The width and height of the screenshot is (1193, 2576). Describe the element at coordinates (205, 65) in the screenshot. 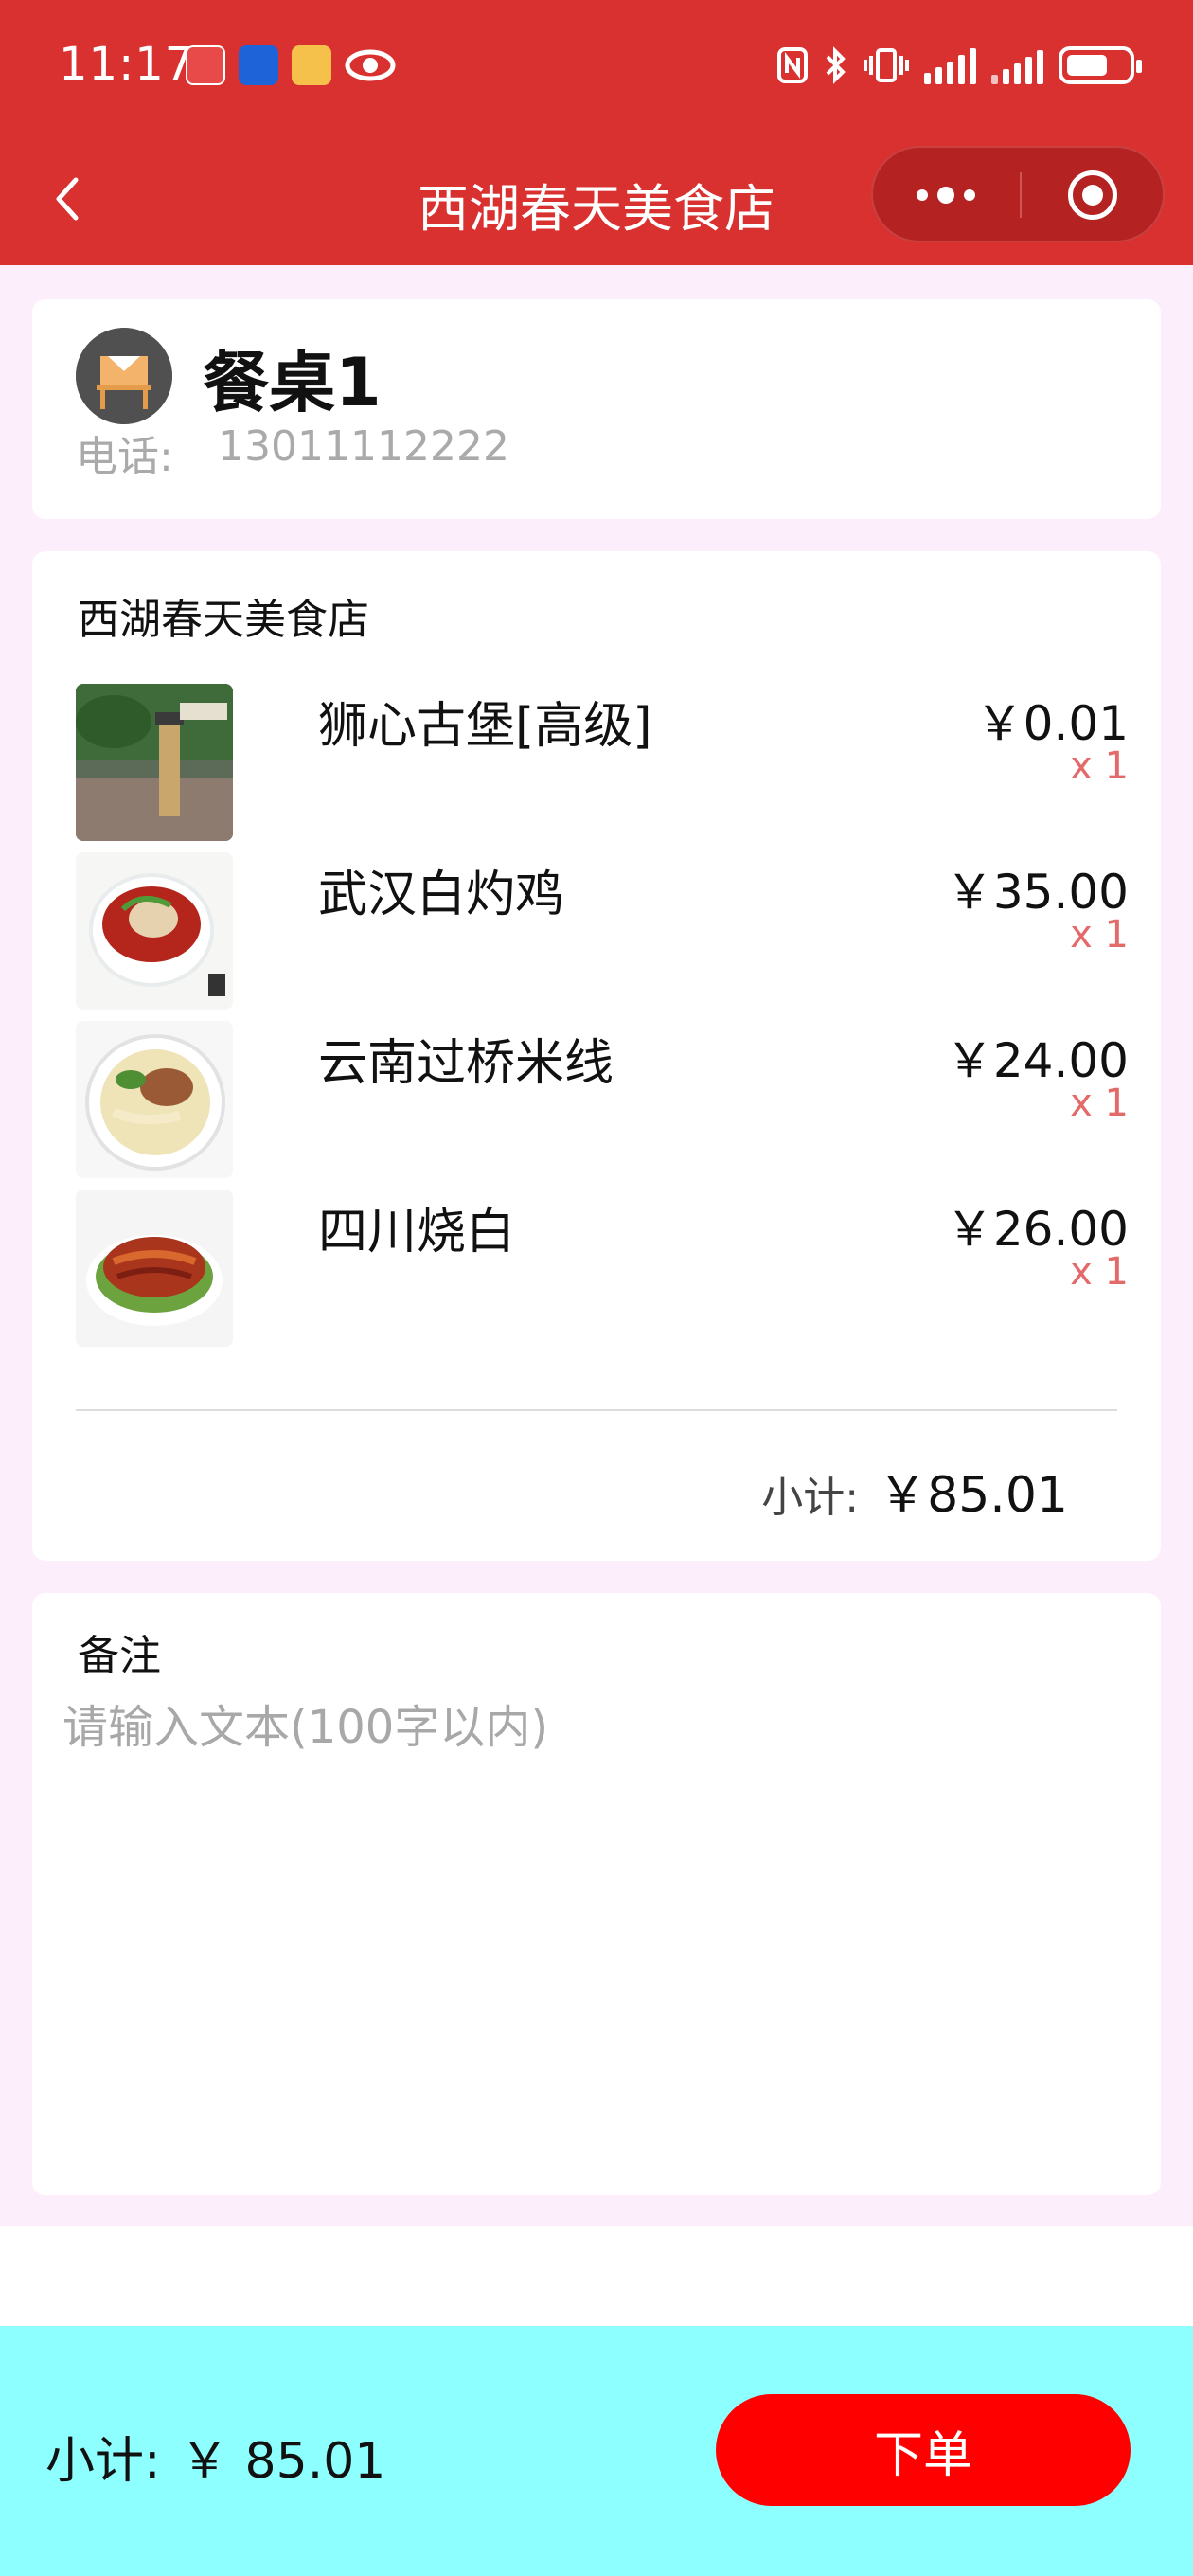

I see `app-notification-icon` at that location.